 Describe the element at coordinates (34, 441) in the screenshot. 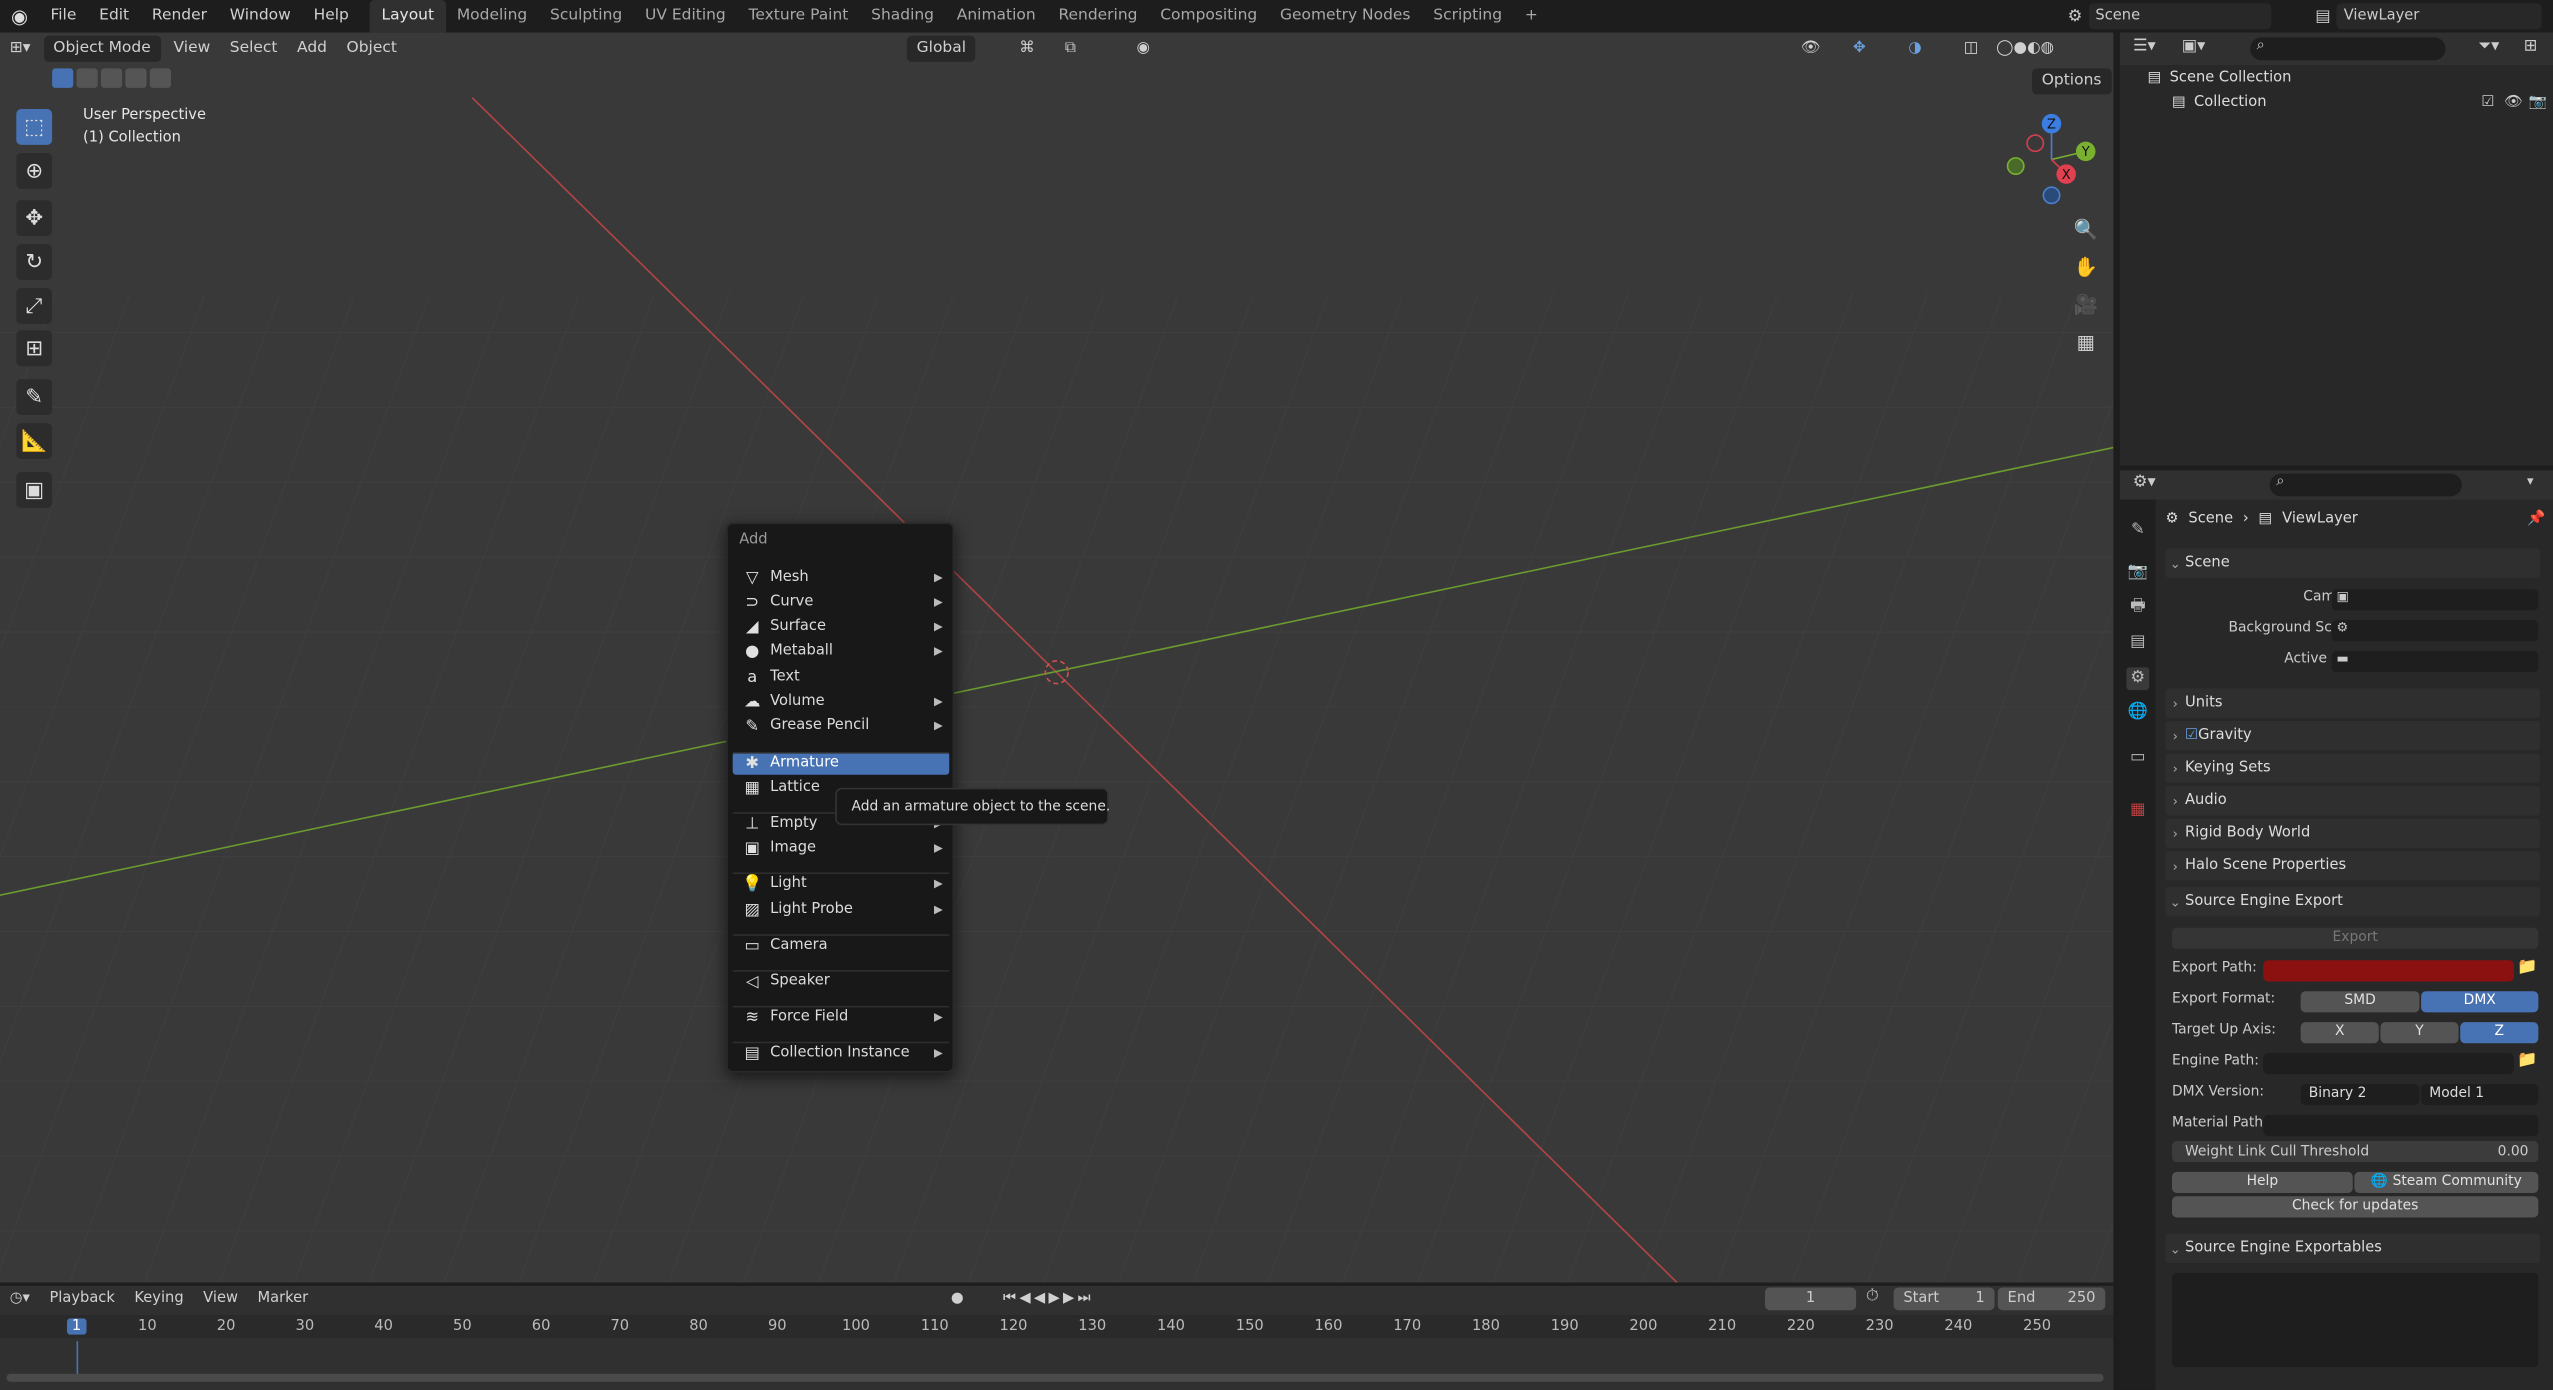

I see `measure-tool: 📐` at that location.